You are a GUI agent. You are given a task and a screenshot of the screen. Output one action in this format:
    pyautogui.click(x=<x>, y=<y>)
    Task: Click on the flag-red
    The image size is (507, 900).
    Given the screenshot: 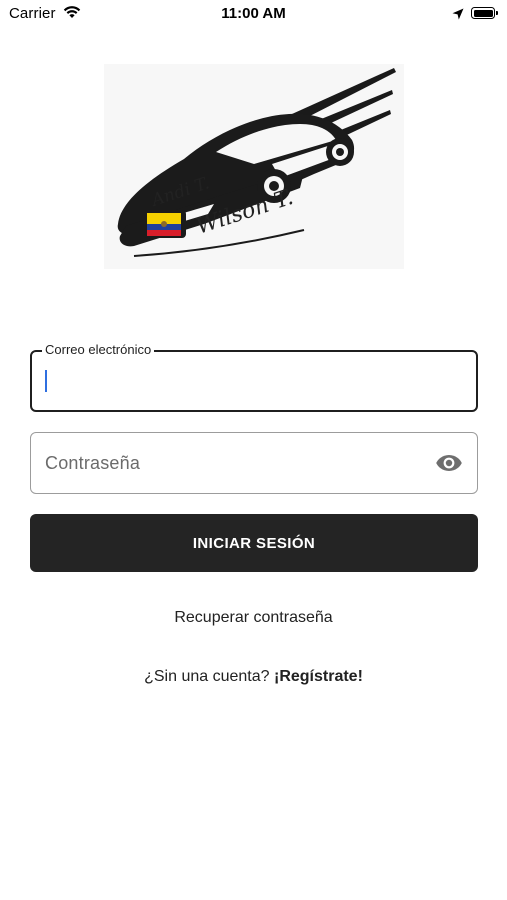 What is the action you would take?
    pyautogui.click(x=164, y=233)
    